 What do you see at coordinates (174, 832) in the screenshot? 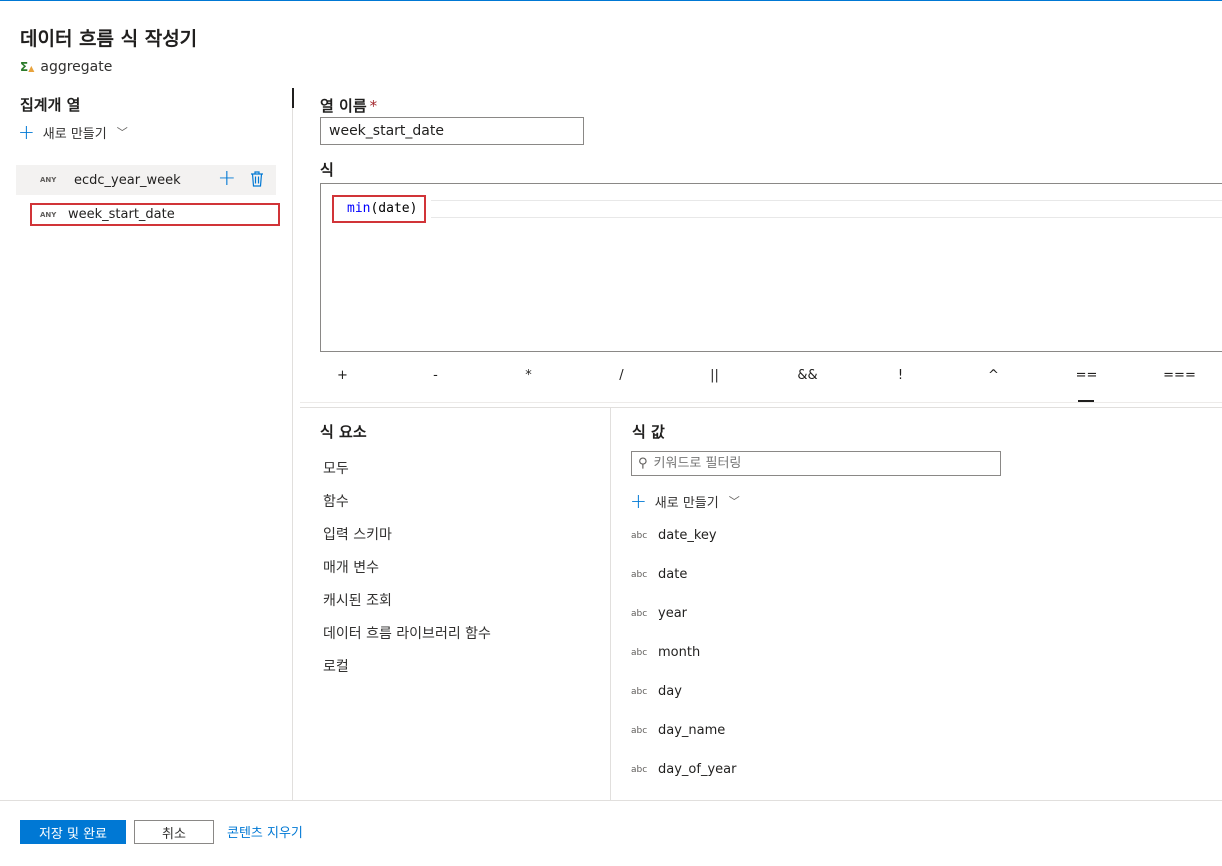
I see `cancel-button: 취소` at bounding box center [174, 832].